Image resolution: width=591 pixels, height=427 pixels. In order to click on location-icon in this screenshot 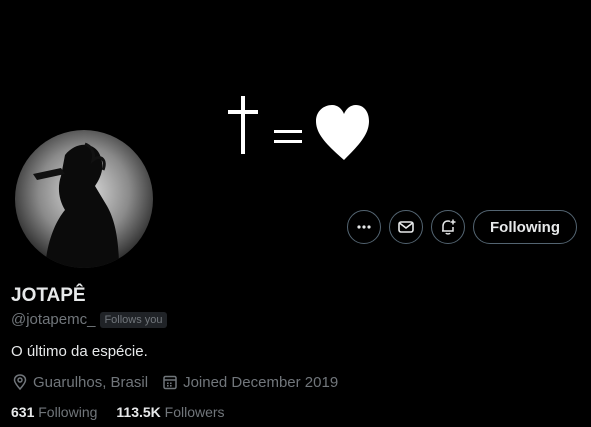, I will do `click(20, 382)`.